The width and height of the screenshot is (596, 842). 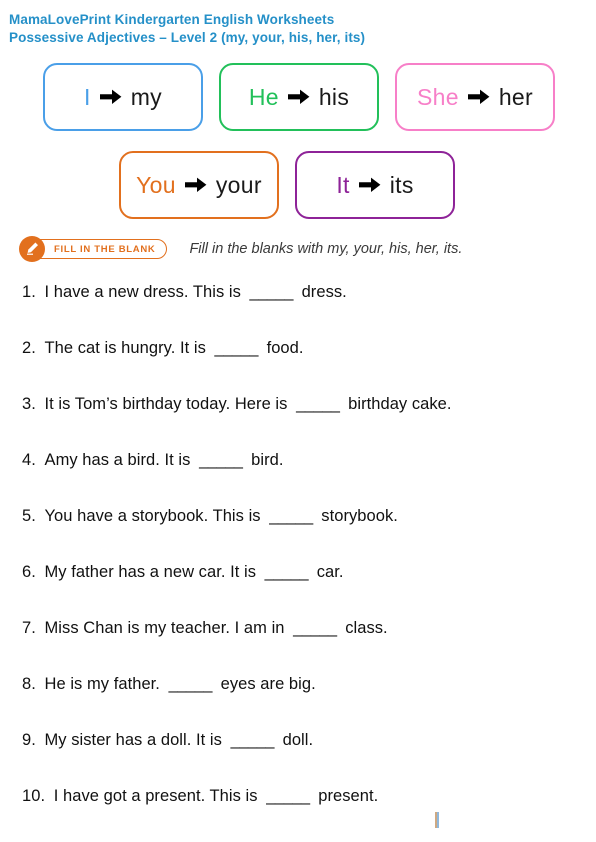 I want to click on question-number: 7., so click(x=29, y=628).